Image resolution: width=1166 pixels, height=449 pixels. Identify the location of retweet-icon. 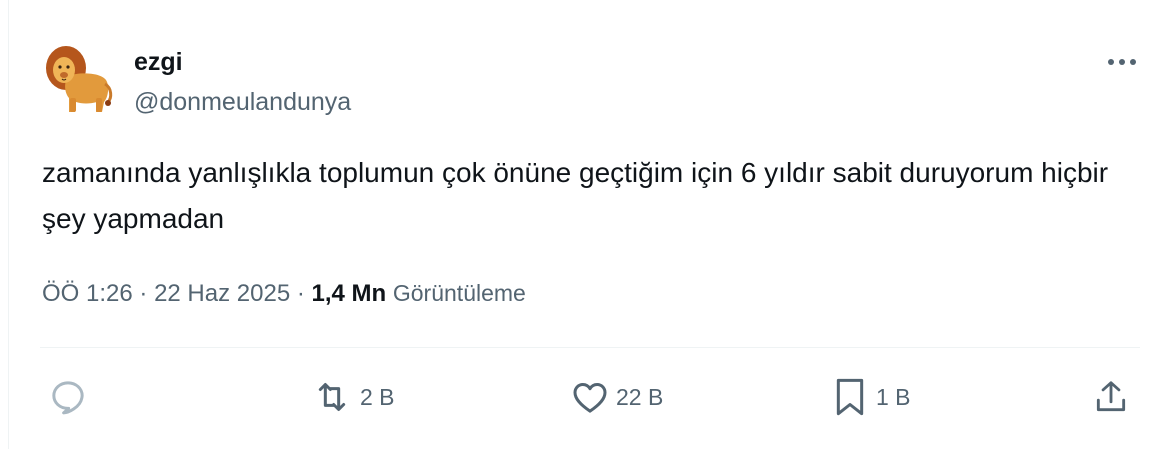
(332, 397).